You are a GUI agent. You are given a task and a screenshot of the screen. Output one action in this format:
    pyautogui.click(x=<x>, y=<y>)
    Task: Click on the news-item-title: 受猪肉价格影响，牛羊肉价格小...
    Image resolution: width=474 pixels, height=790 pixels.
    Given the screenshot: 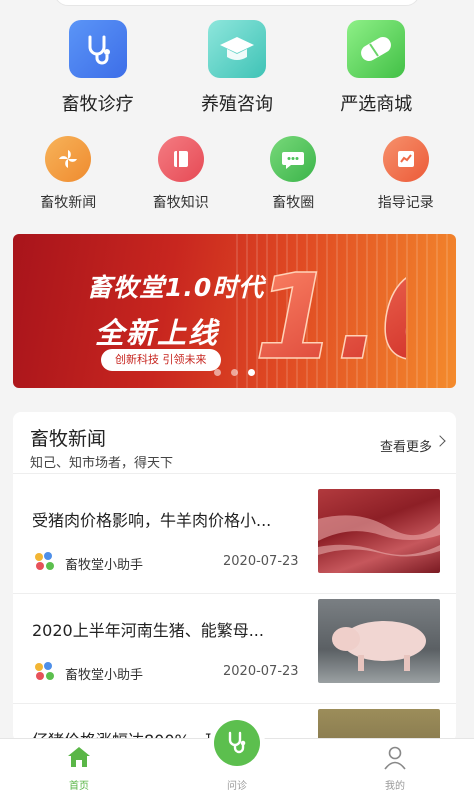 What is the action you would take?
    pyautogui.click(x=152, y=520)
    